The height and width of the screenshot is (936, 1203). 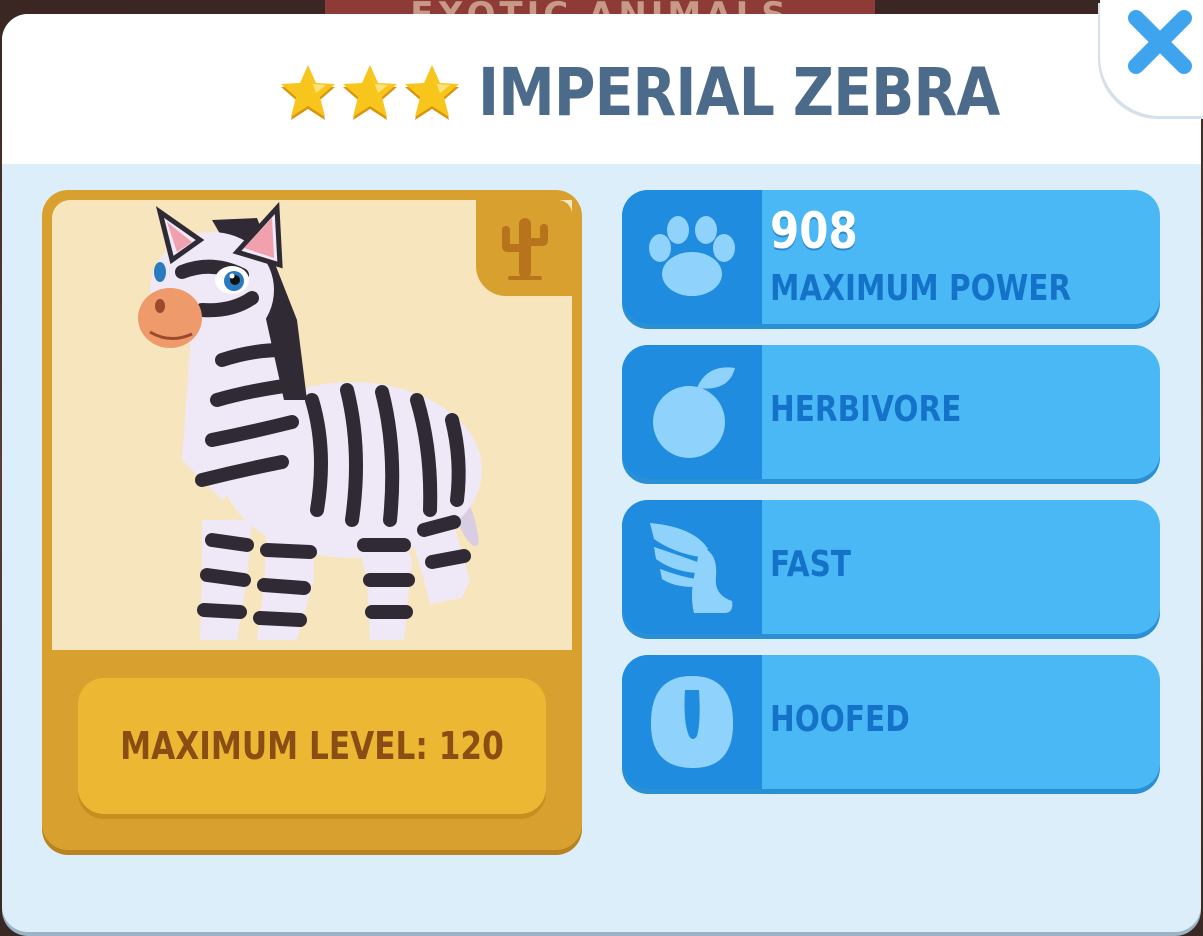 I want to click on stat-row-power: 908 MAXIMUM POWER, so click(x=891, y=257).